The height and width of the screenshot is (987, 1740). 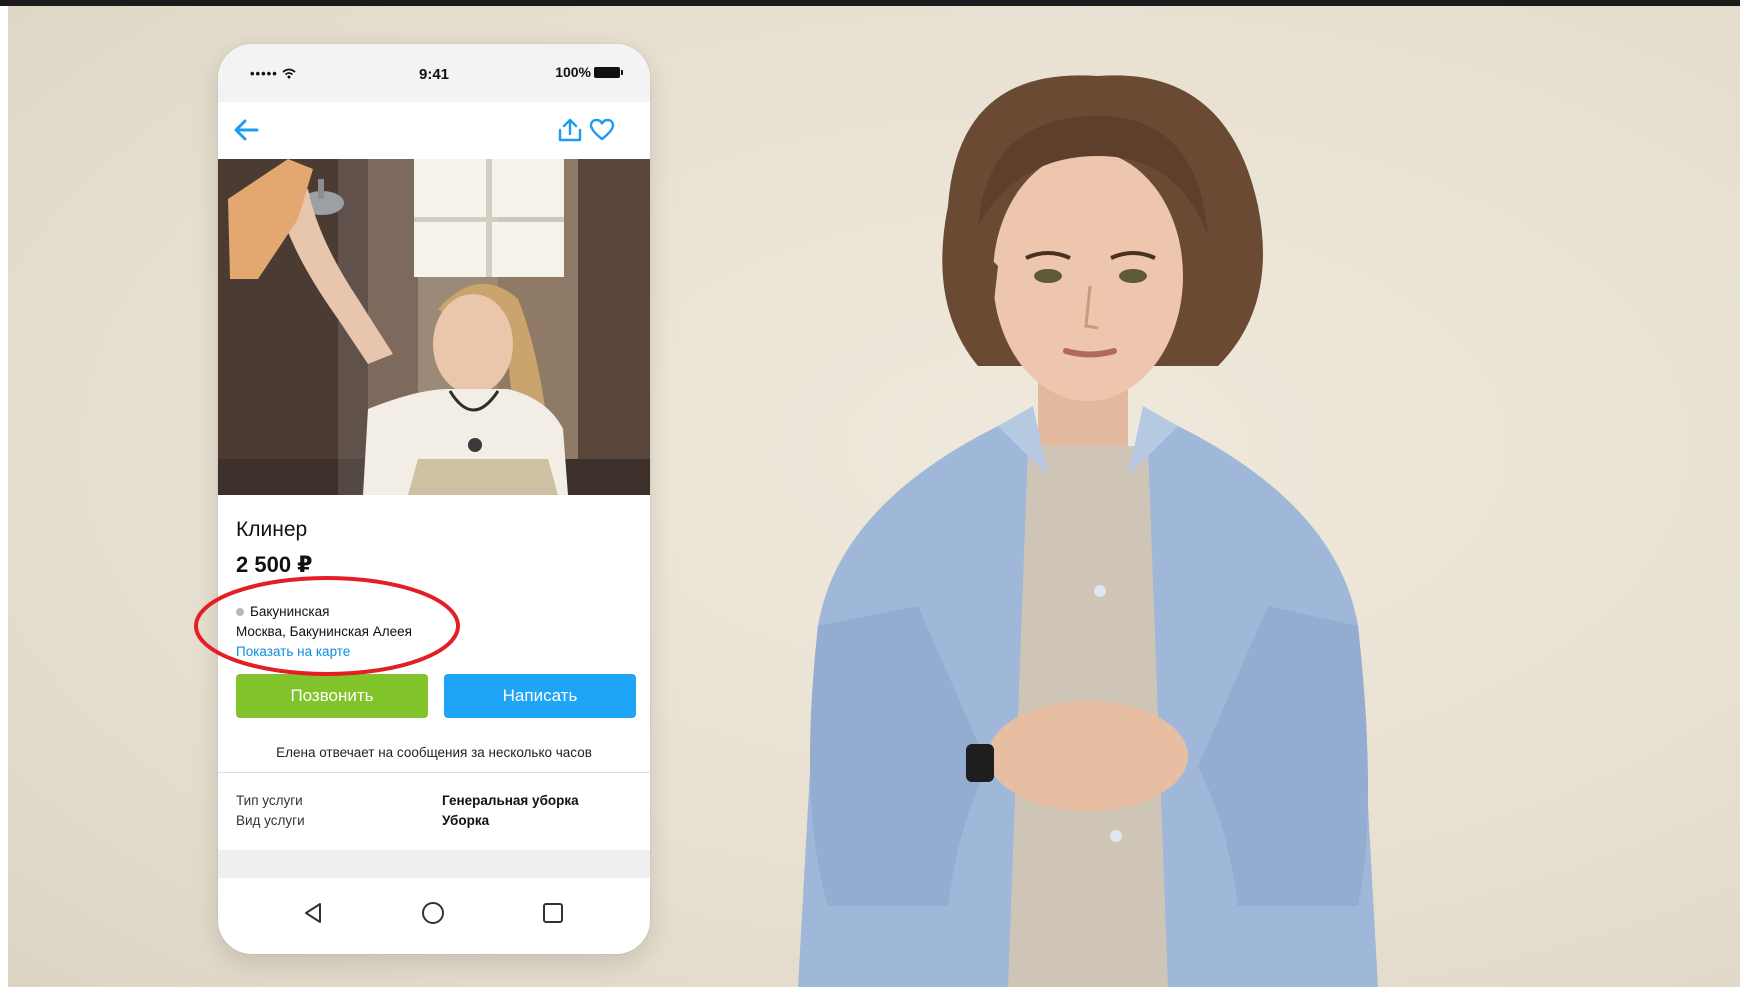 I want to click on share-button, so click(x=570, y=130).